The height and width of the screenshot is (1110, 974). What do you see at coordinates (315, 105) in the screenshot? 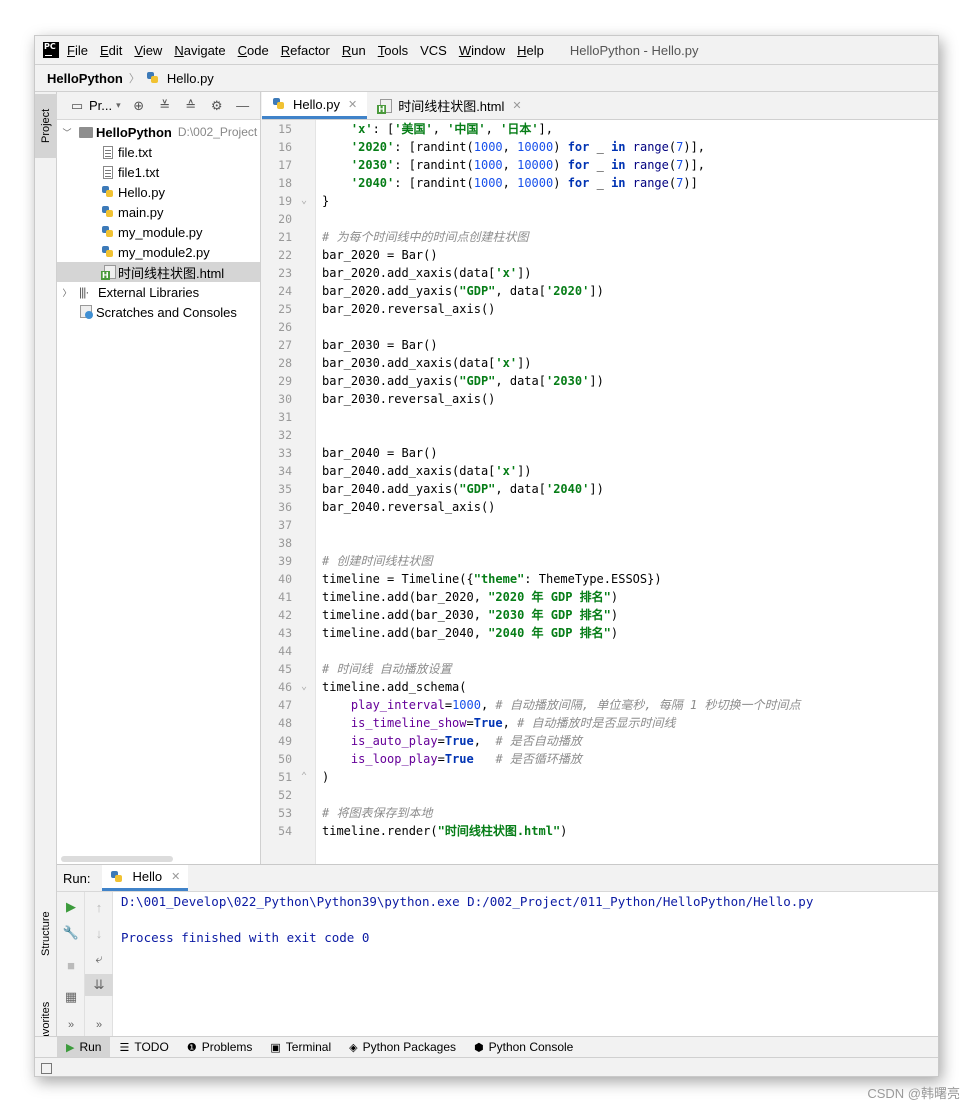
I see `editor-tab: Hello.py ✕` at bounding box center [315, 105].